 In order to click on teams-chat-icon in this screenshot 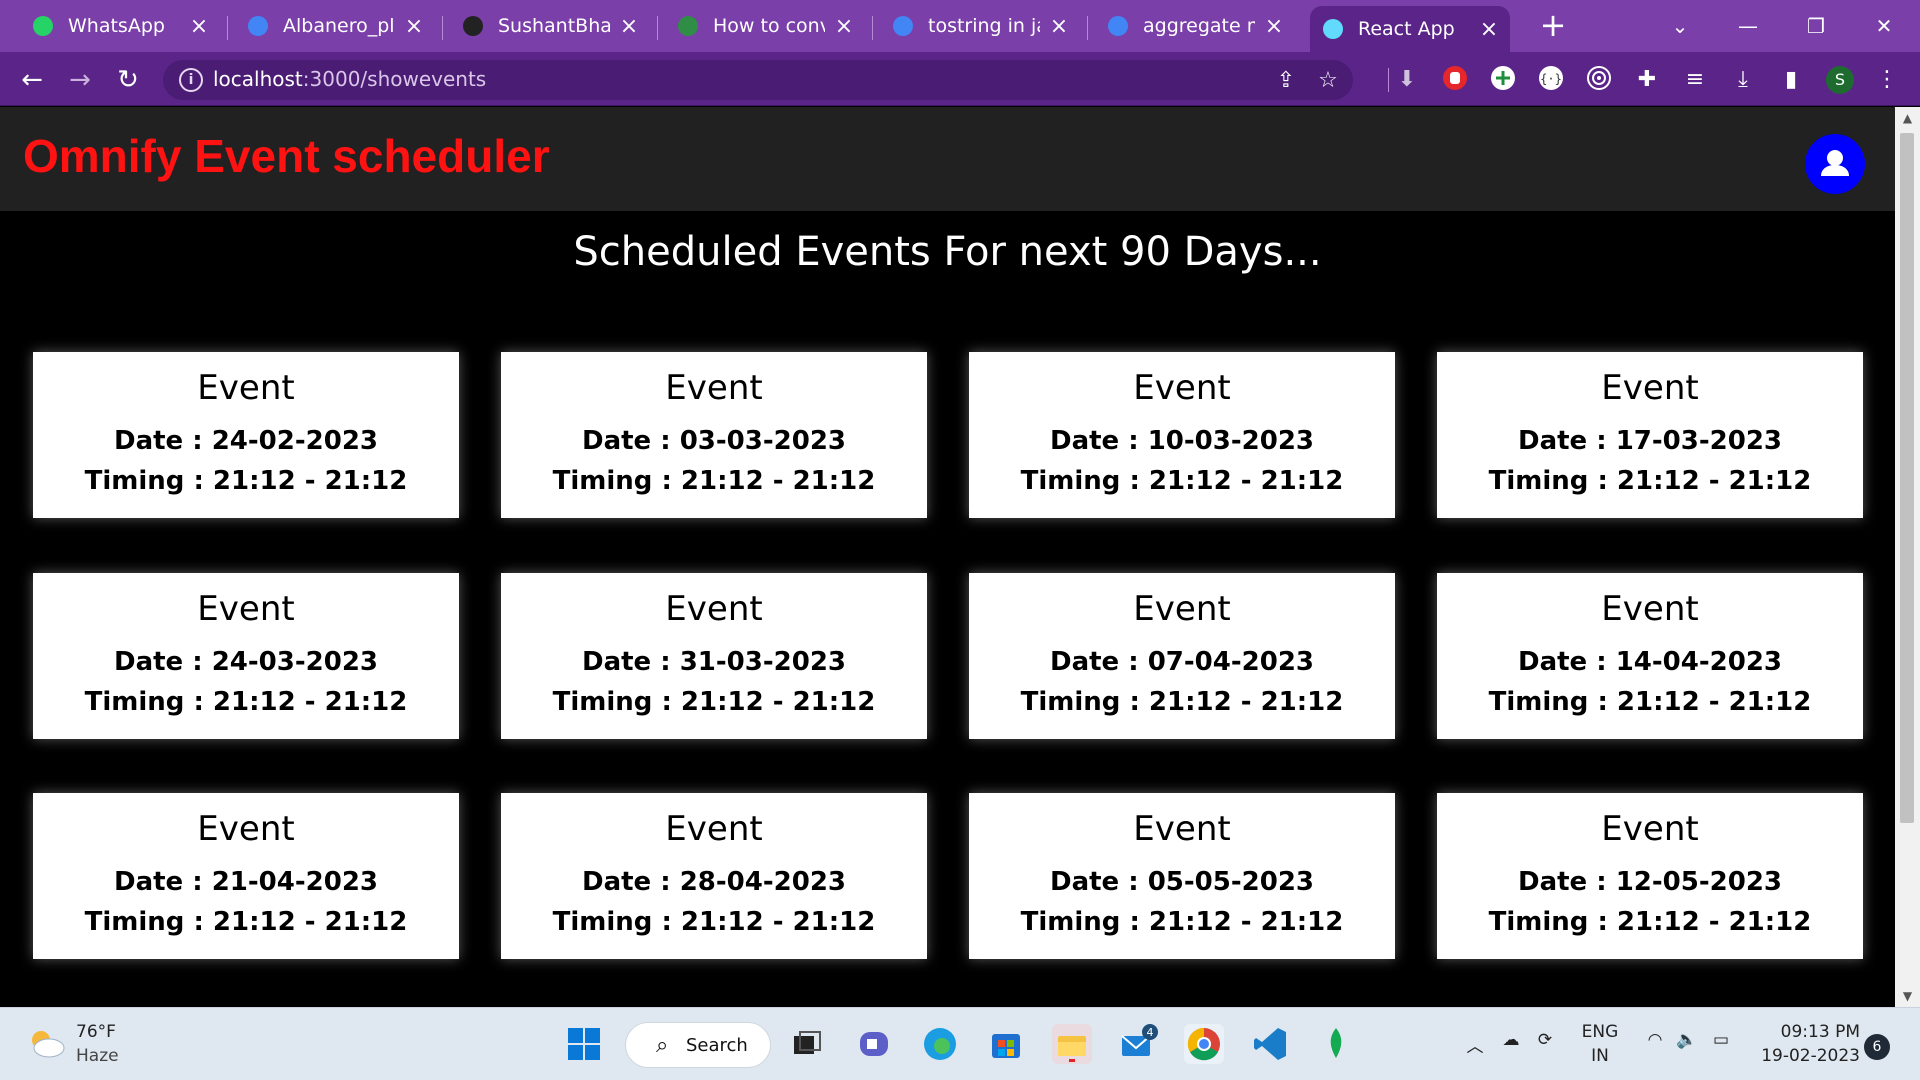, I will do `click(874, 1044)`.